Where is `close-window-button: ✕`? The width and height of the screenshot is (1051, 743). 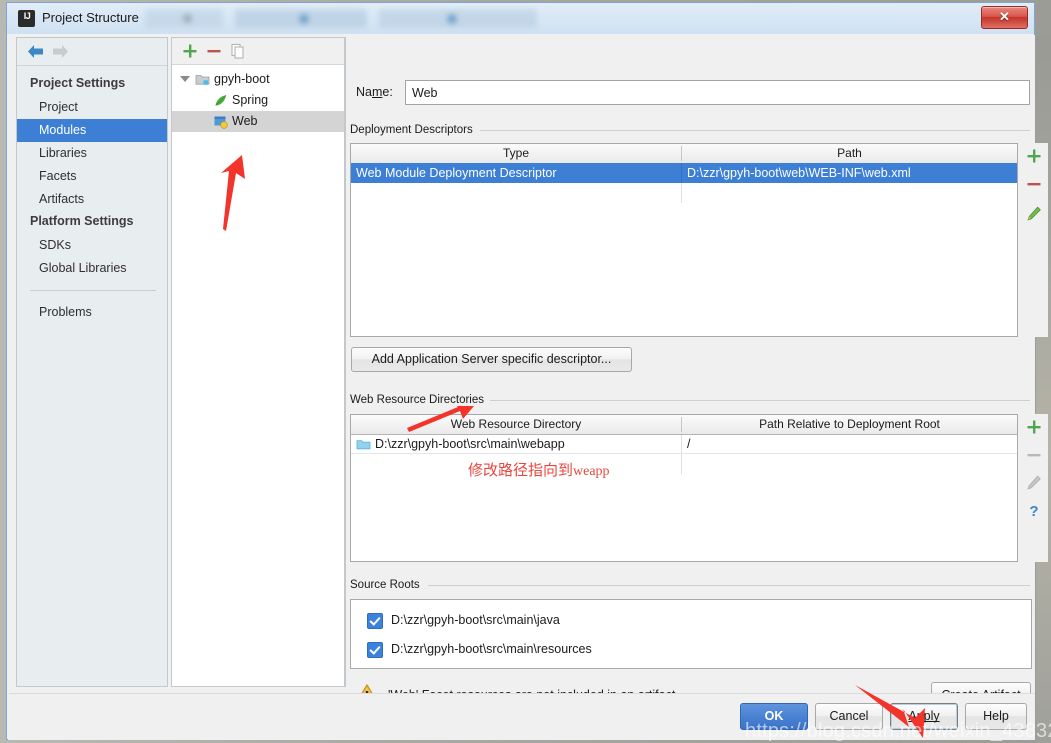 close-window-button: ✕ is located at coordinates (1004, 17).